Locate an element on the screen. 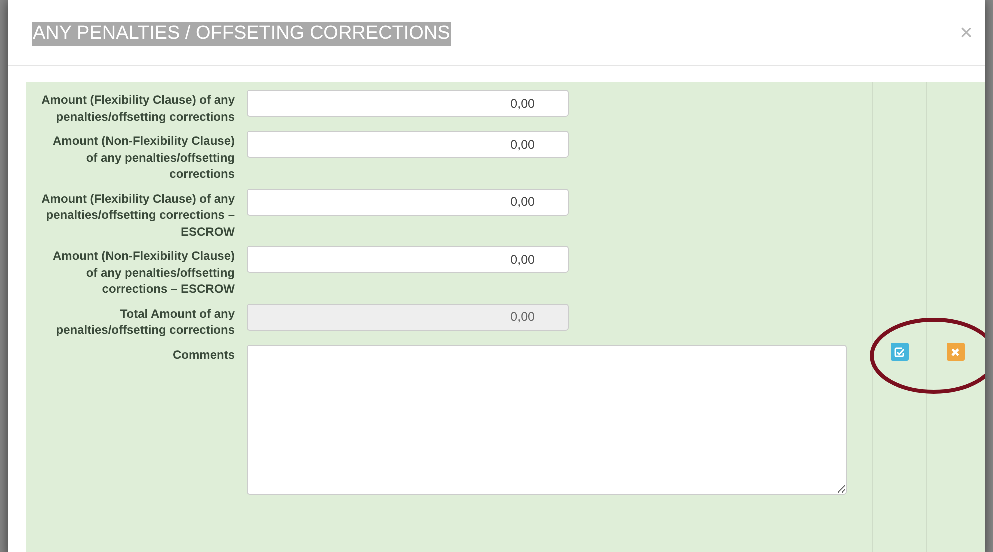 The width and height of the screenshot is (993, 552). cancel-button is located at coordinates (955, 352).